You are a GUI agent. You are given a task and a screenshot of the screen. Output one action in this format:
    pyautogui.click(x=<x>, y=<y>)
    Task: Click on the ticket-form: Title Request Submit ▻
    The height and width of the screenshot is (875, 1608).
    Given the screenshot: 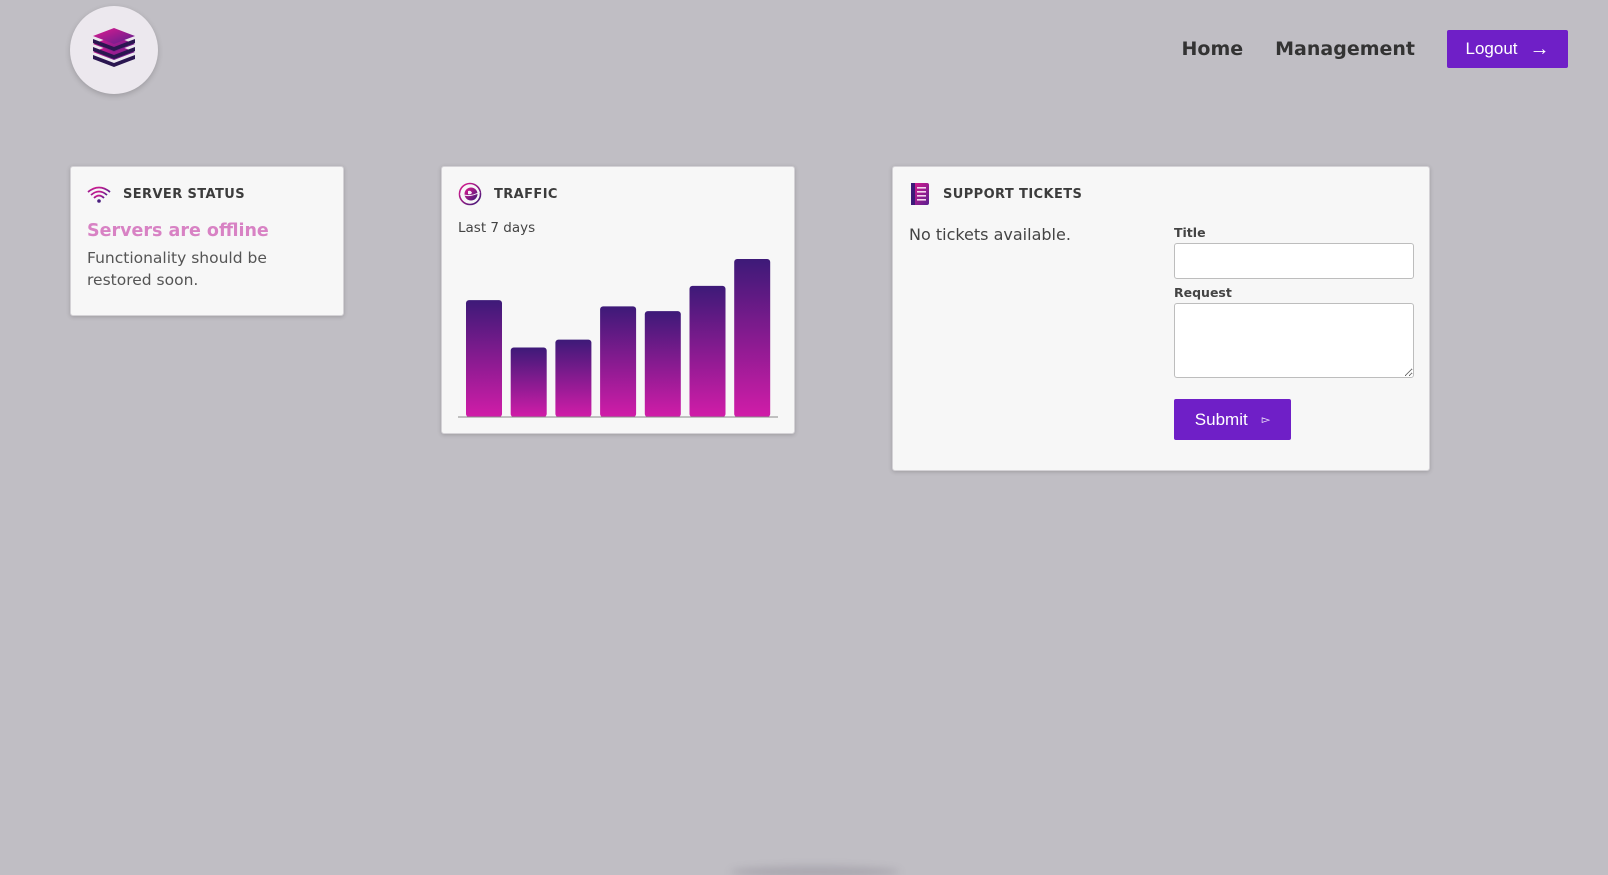 What is the action you would take?
    pyautogui.click(x=1294, y=332)
    